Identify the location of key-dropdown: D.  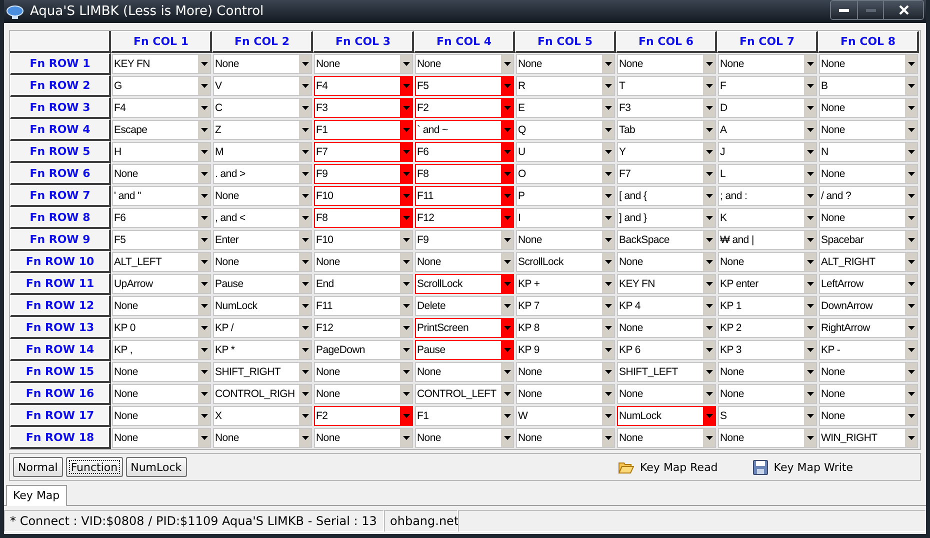
(767, 108).